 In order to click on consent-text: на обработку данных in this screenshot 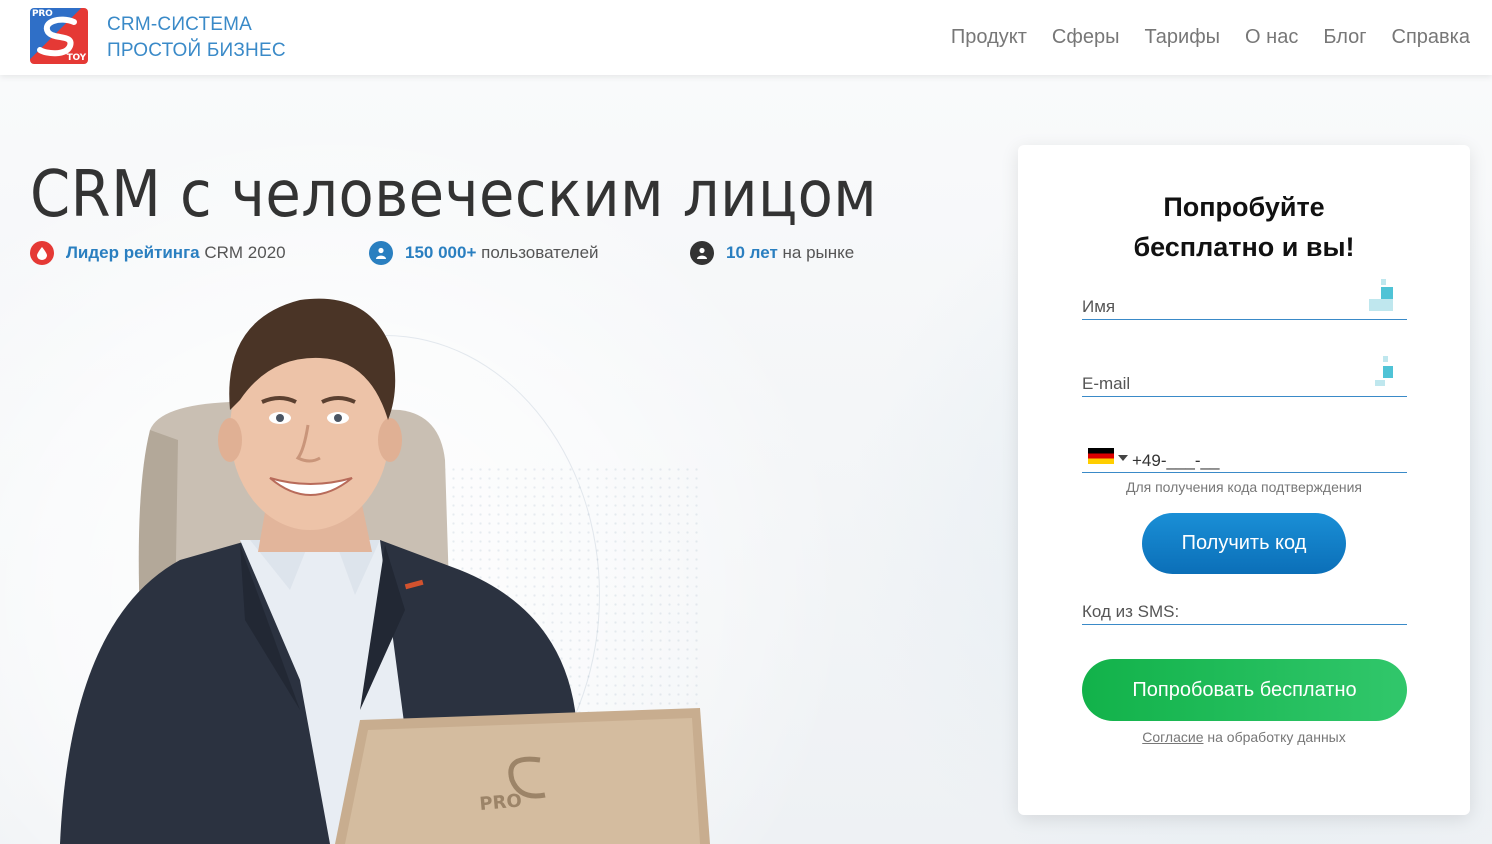, I will do `click(1276, 737)`.